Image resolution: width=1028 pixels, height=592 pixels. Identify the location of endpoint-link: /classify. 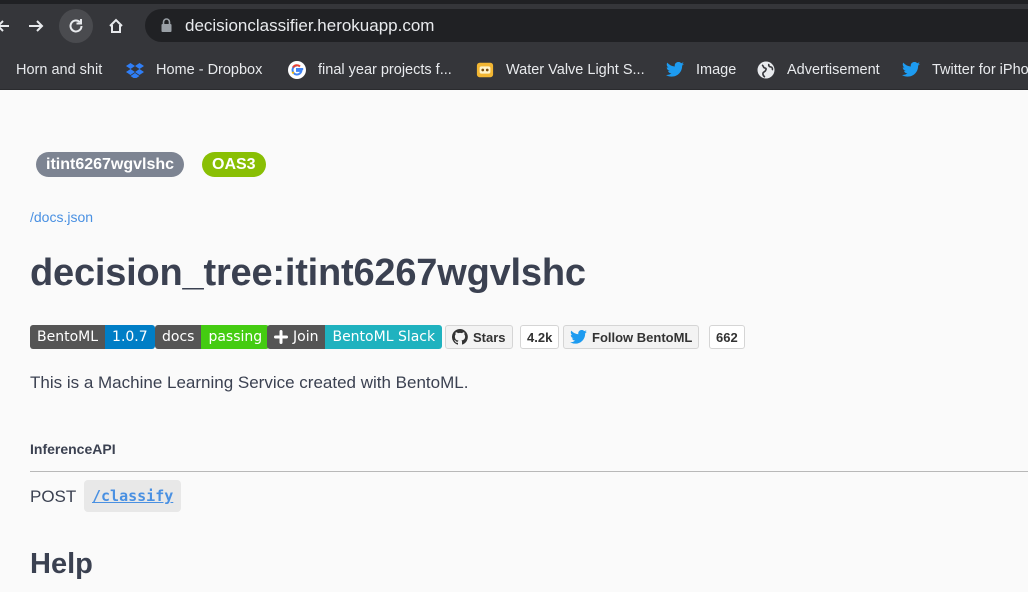
(133, 496).